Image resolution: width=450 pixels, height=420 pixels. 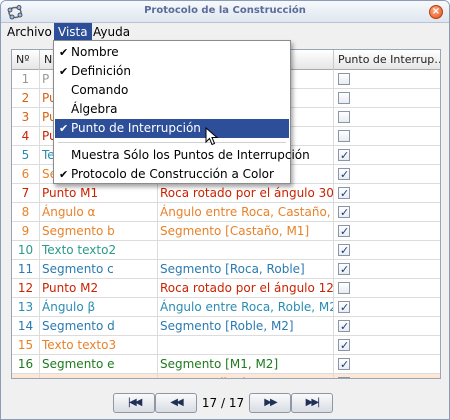 What do you see at coordinates (312, 403) in the screenshot?
I see `last-step-button: ▶▶|` at bounding box center [312, 403].